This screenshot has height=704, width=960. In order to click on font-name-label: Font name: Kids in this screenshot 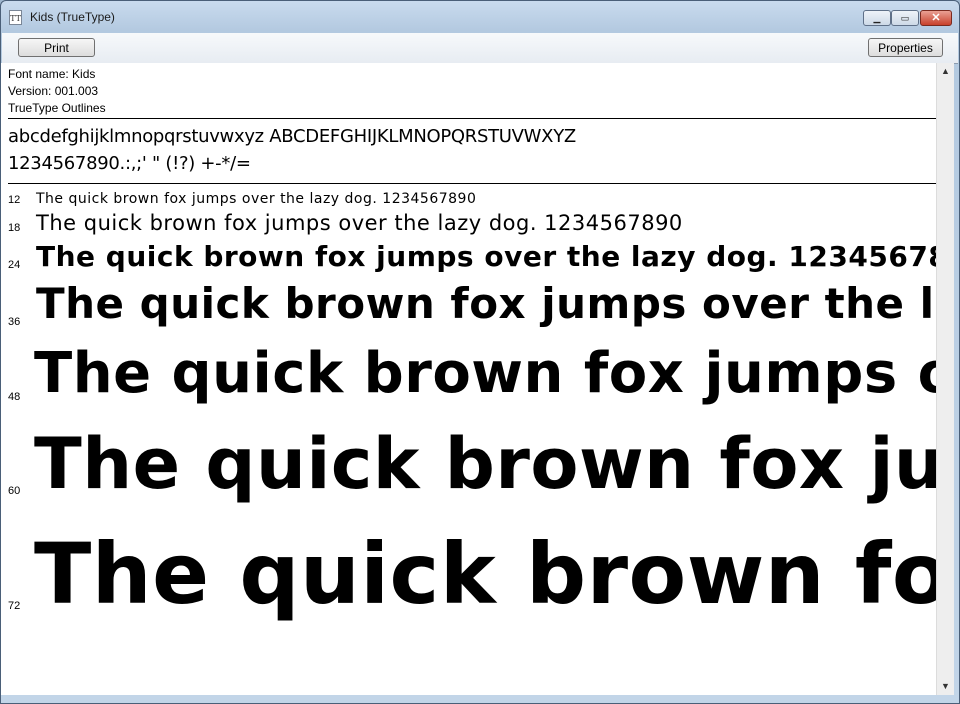, I will do `click(52, 74)`.